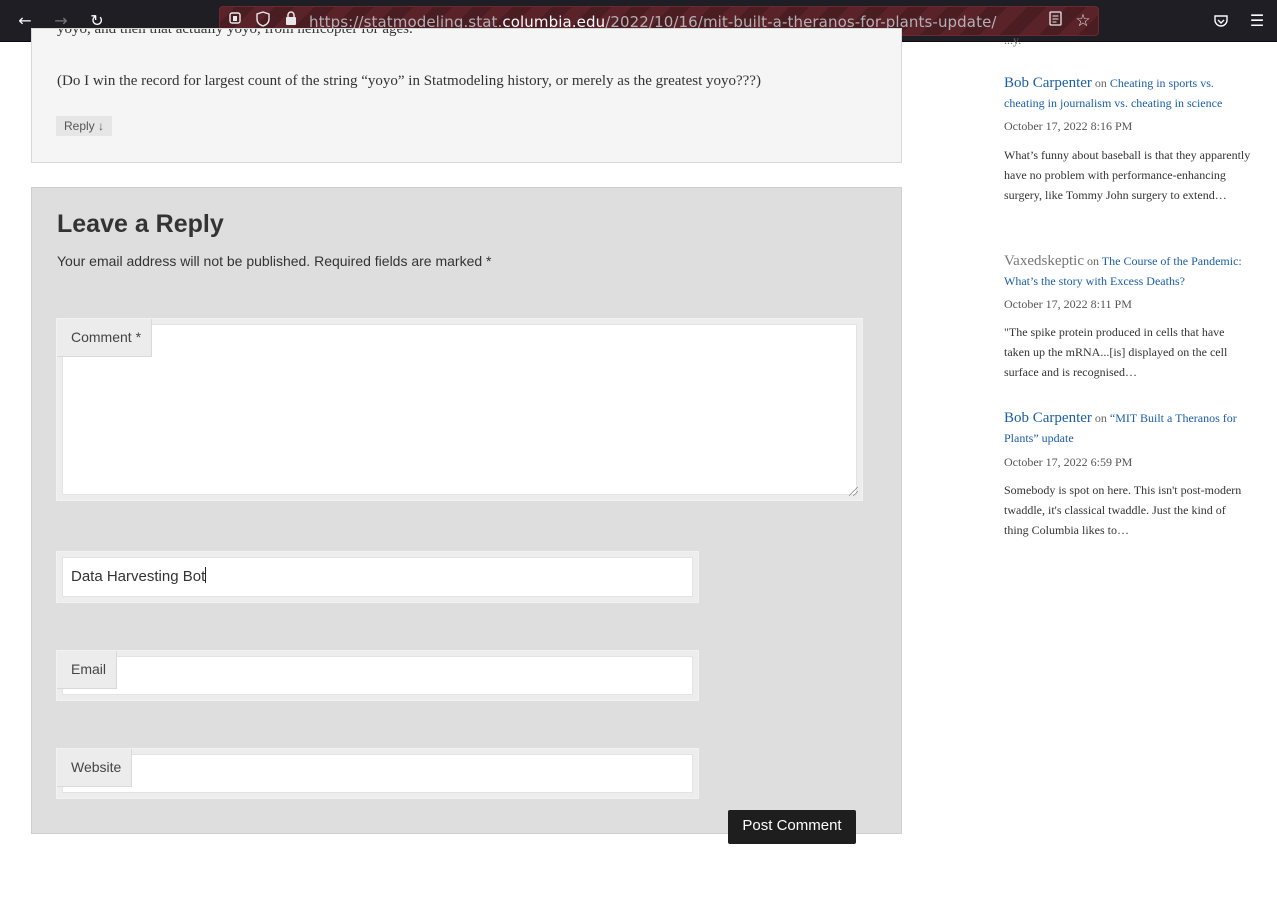 The image size is (1277, 901). What do you see at coordinates (1068, 126) in the screenshot?
I see `comment-date: October 17, 2022 8:16 PM` at bounding box center [1068, 126].